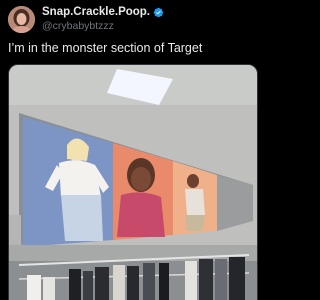  Describe the element at coordinates (105, 48) in the screenshot. I see `tweet-text: I’m in the monster section of Target` at that location.